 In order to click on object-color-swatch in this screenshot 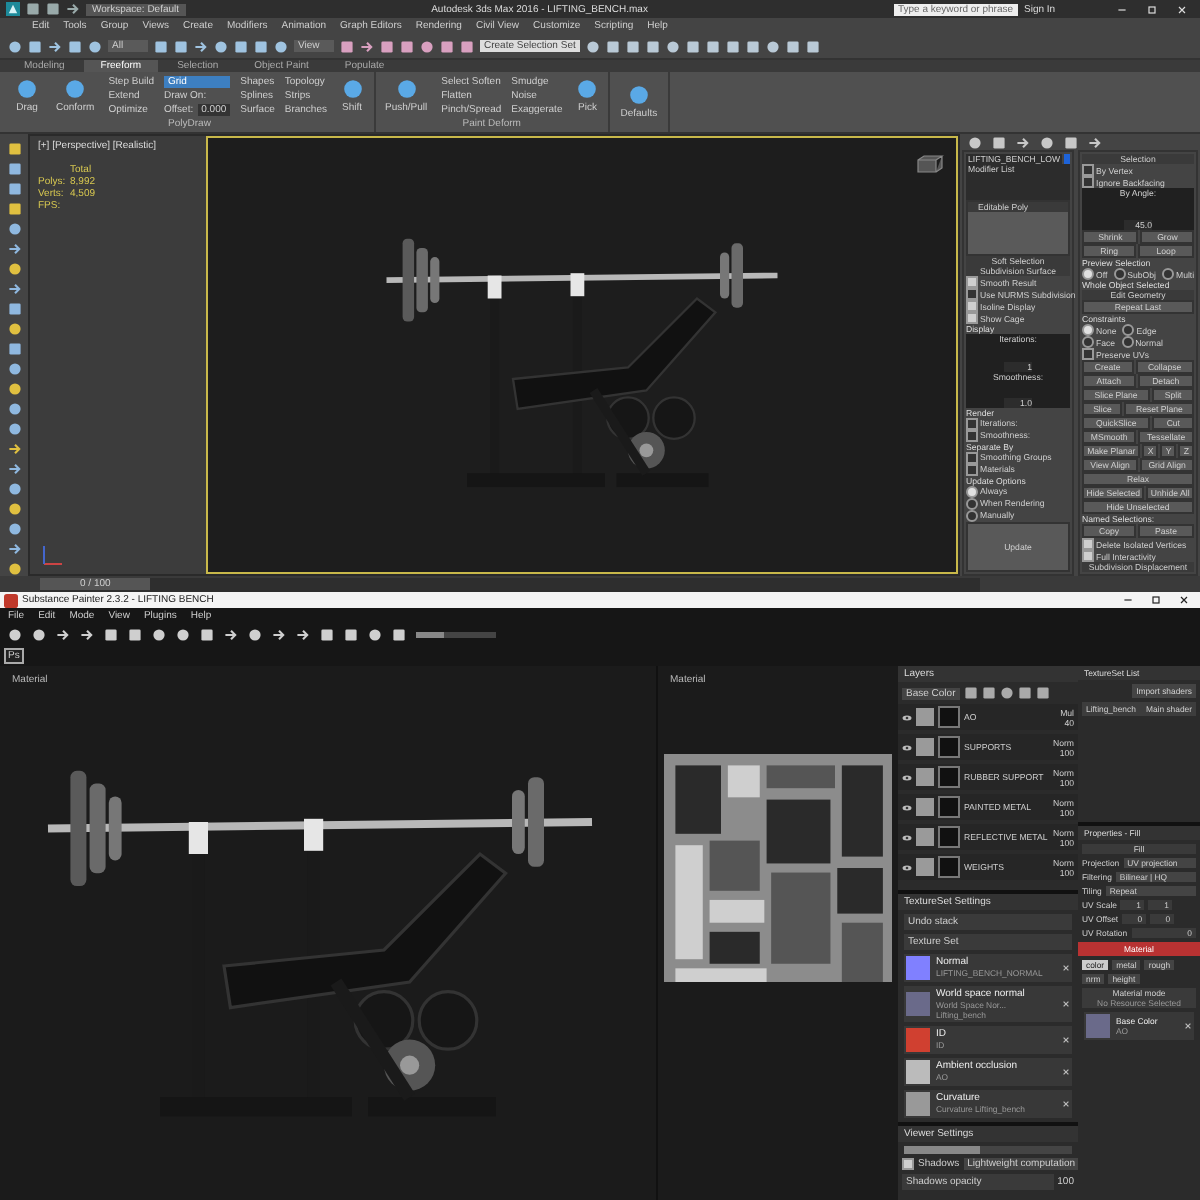, I will do `click(1067, 159)`.